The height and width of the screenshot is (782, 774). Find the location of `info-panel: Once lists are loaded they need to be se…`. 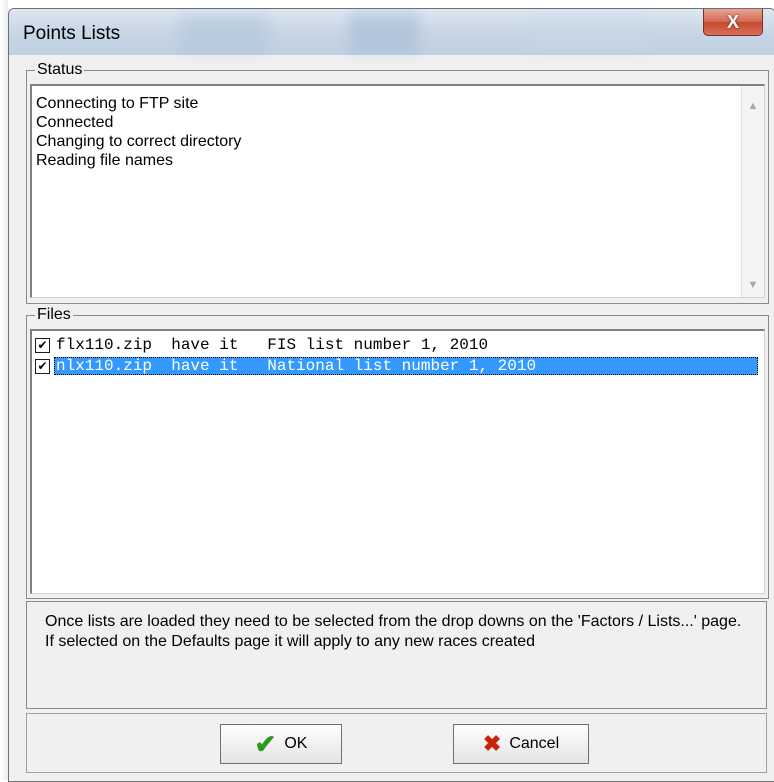

info-panel: Once lists are loaded they need to be se… is located at coordinates (396, 655).